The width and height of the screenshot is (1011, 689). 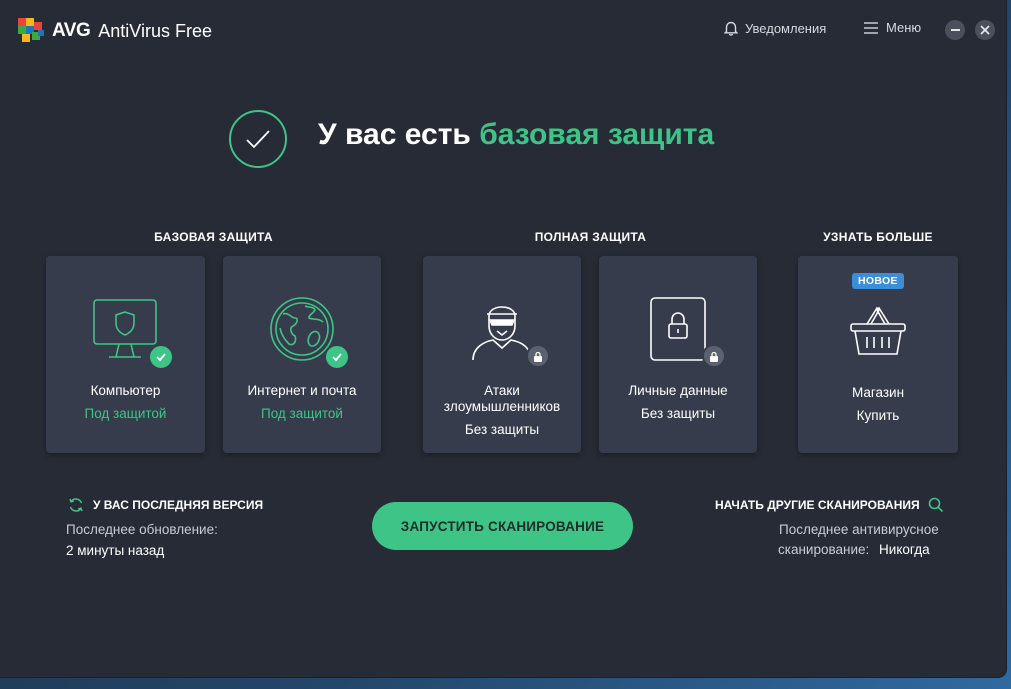 What do you see at coordinates (258, 139) in the screenshot?
I see `status-check-icon` at bounding box center [258, 139].